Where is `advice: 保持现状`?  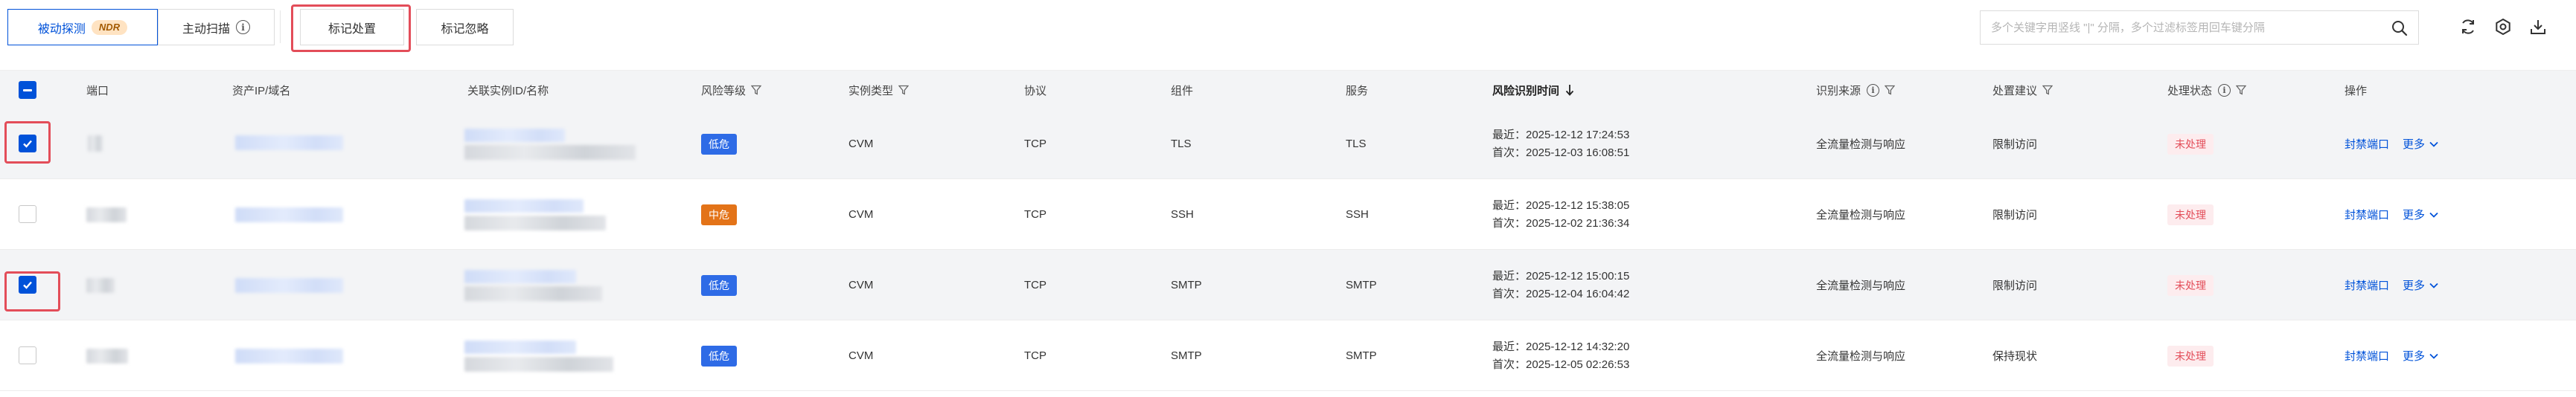
advice: 保持现状 is located at coordinates (2015, 356).